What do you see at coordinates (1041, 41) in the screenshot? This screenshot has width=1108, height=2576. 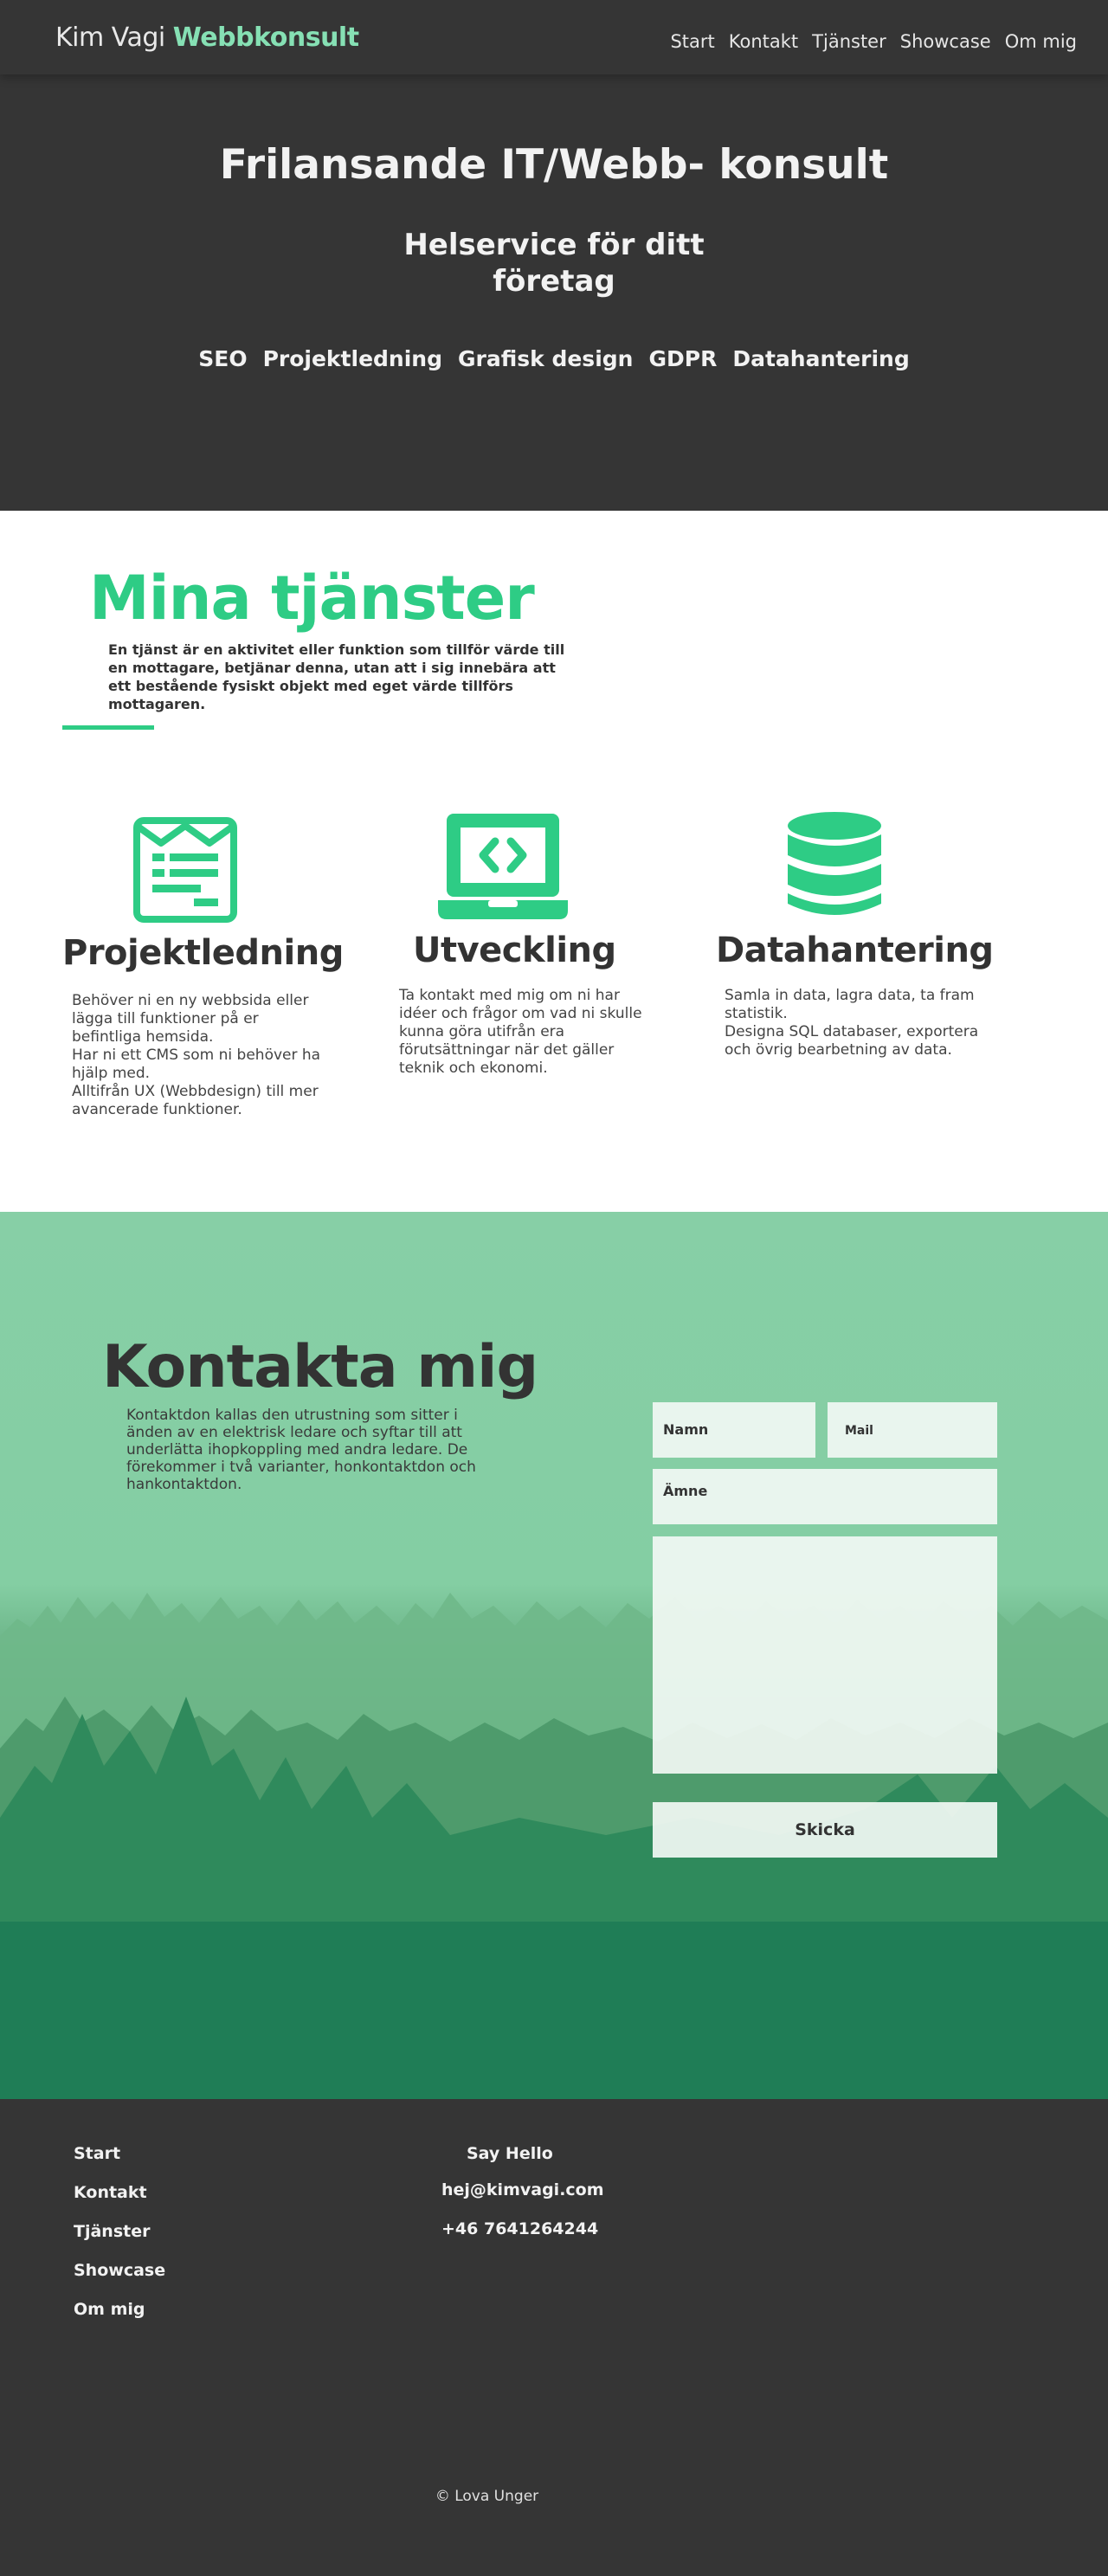 I see `nav-link-om-mig: Om mig` at bounding box center [1041, 41].